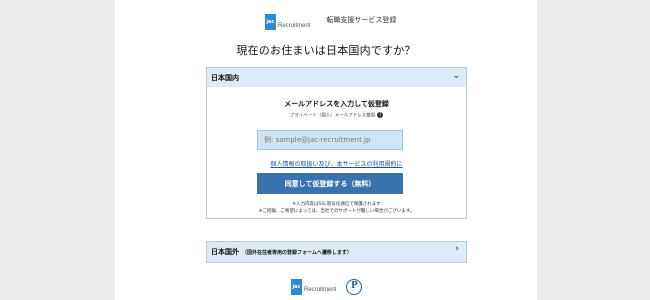 The height and width of the screenshot is (300, 650). I want to click on email-note: プライベート（個人）メールアドレス推奨?, so click(336, 115).